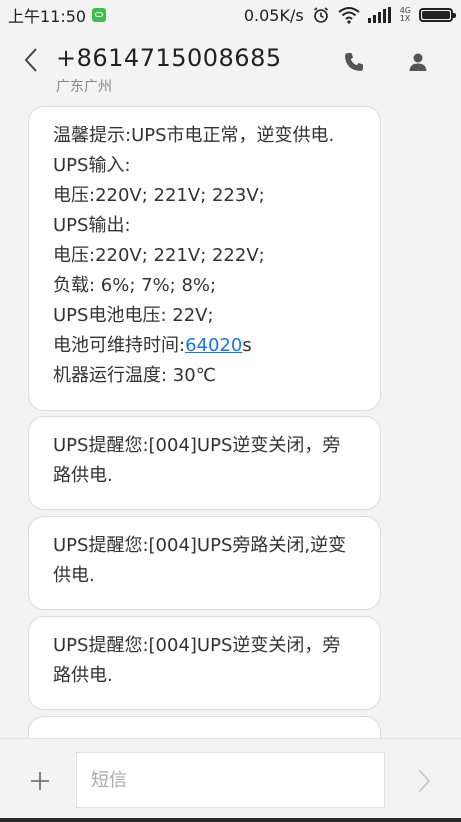  What do you see at coordinates (134, 375) in the screenshot?
I see `message-line: 机器运行温度: 30℃` at bounding box center [134, 375].